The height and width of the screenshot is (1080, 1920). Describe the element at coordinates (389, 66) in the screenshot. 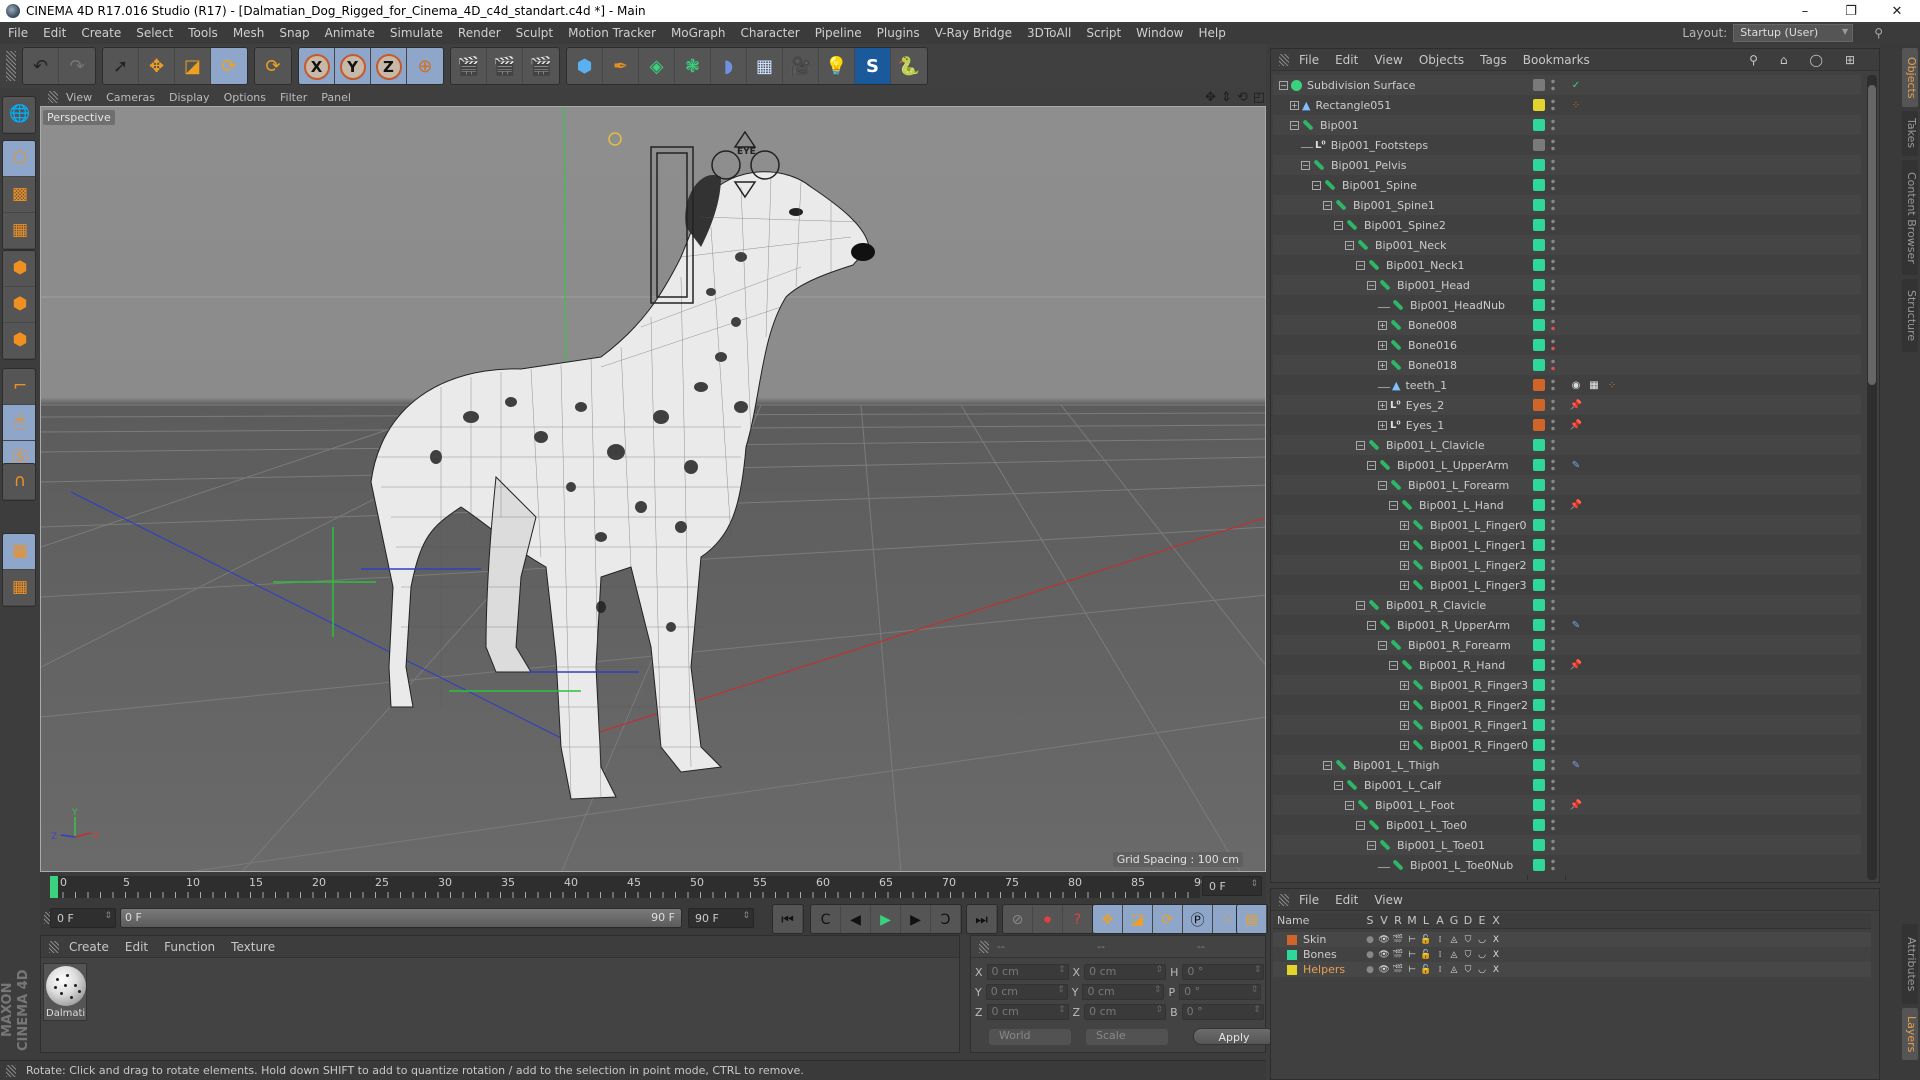

I see `z-axis-lock-button: Z` at that location.